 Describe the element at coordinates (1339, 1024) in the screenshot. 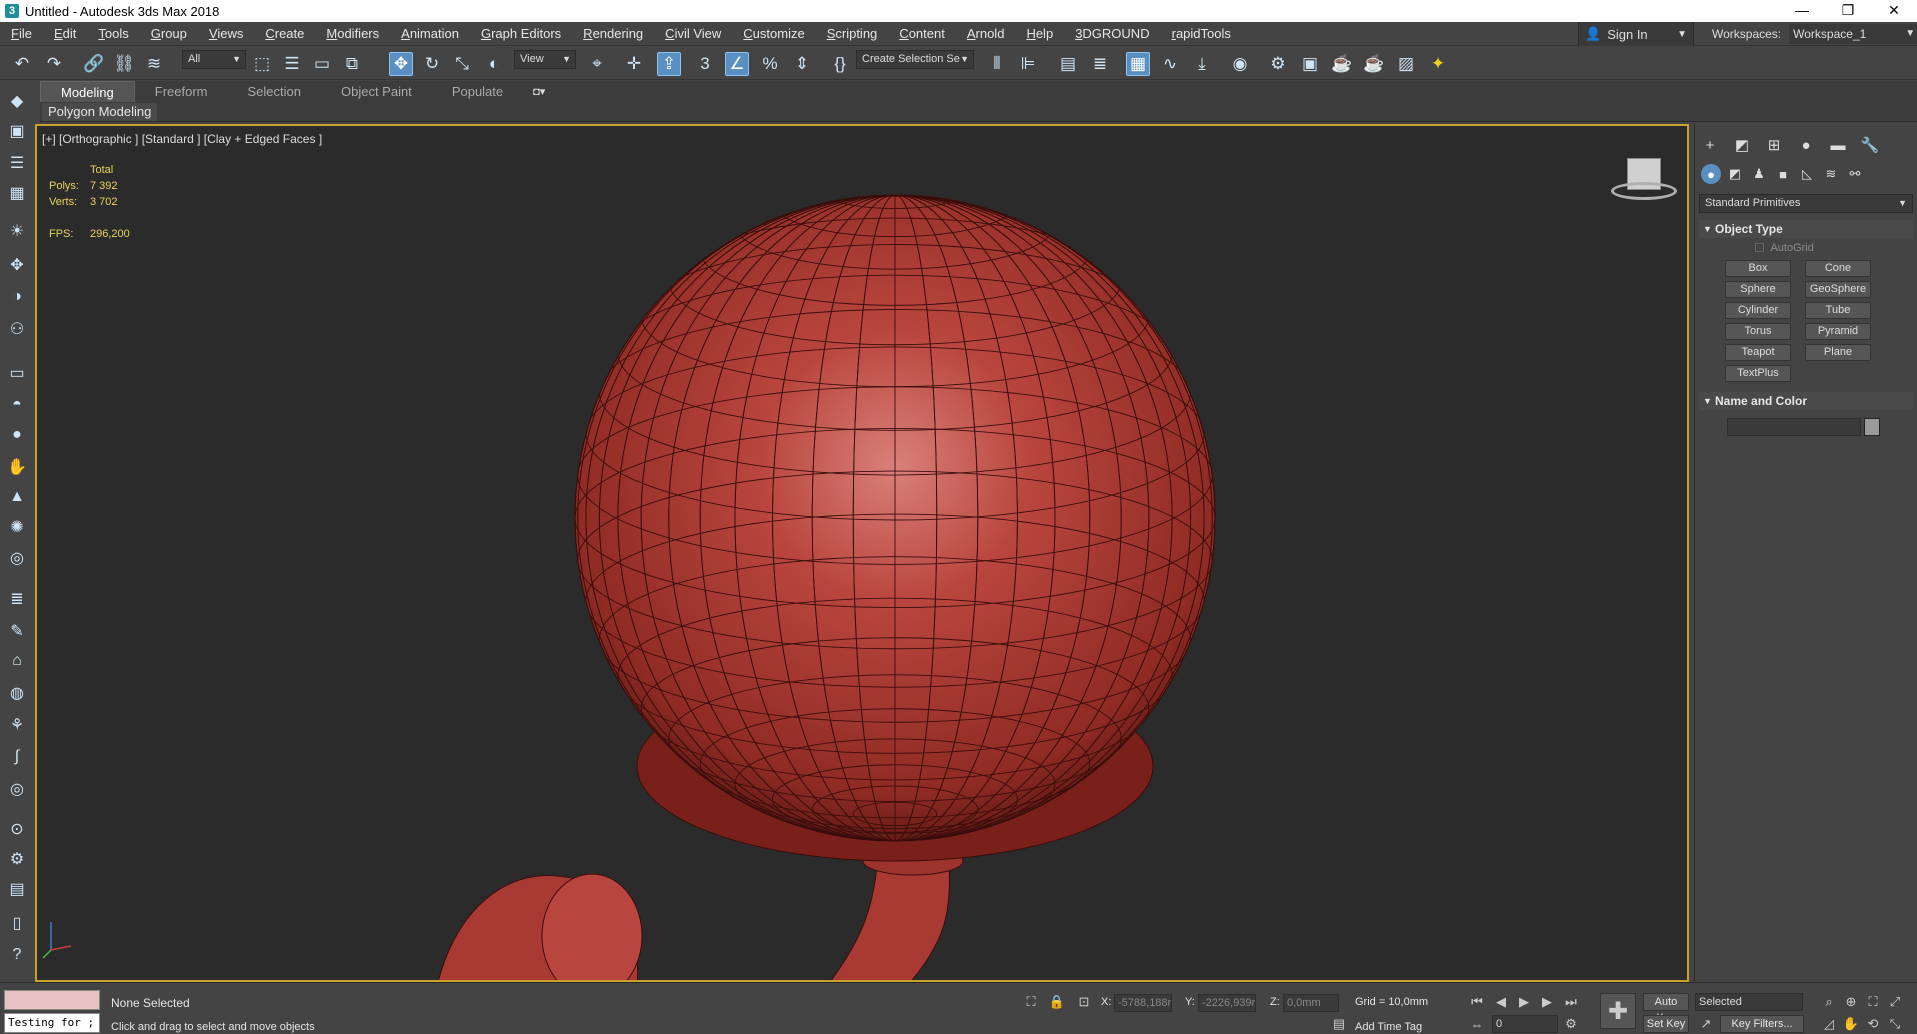

I see `time-tag-icon: ▤` at that location.